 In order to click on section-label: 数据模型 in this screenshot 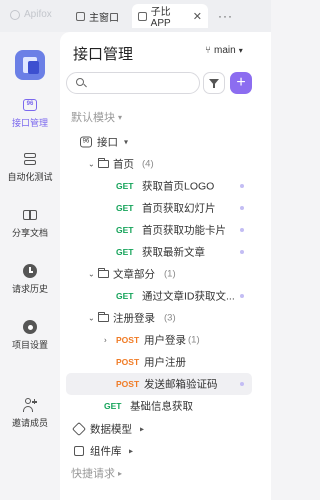, I will do `click(111, 429)`.